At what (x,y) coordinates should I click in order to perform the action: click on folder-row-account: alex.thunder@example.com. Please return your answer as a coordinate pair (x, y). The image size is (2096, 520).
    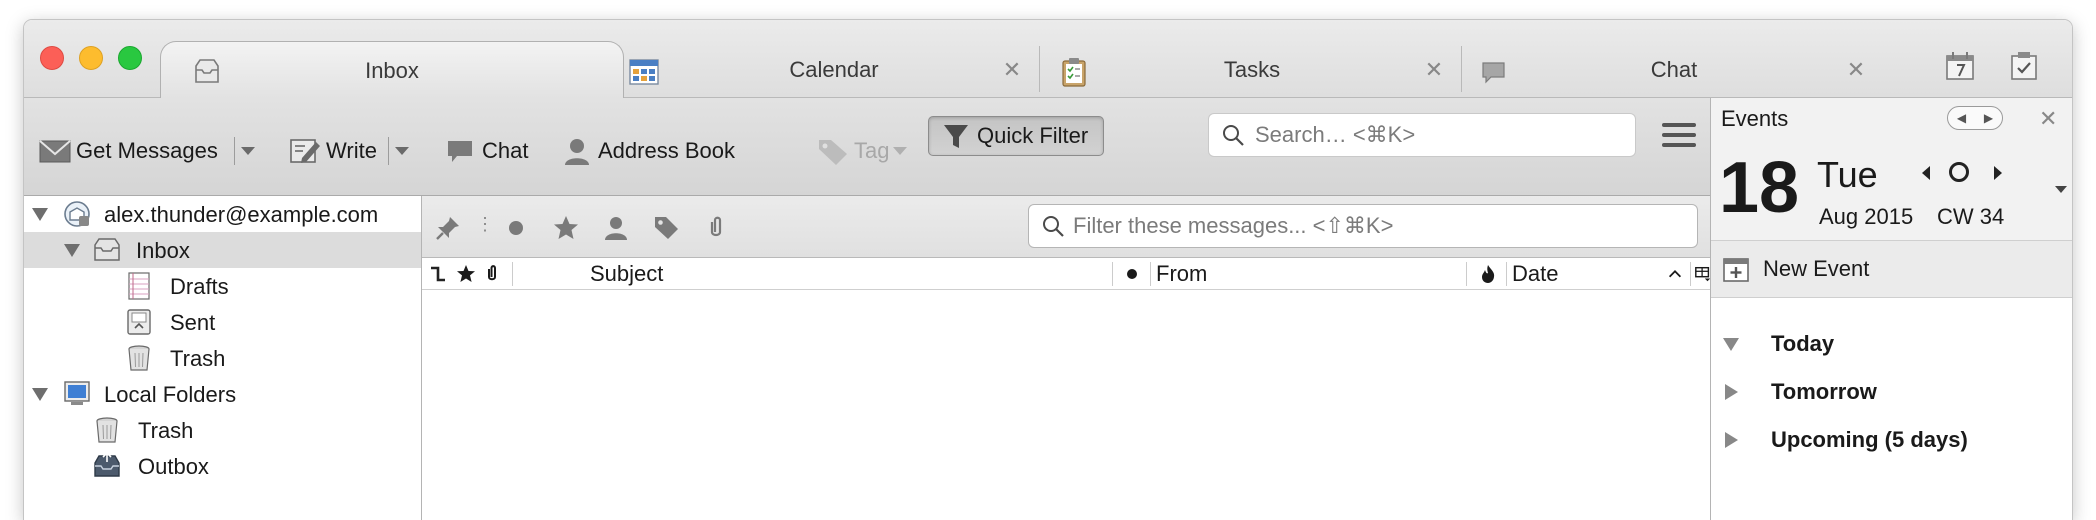
    Looking at the image, I should click on (222, 214).